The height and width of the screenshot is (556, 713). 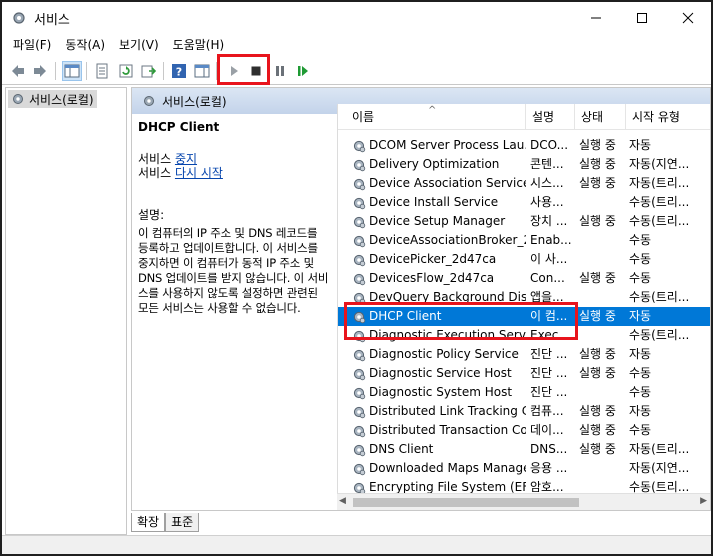 I want to click on service-name-cell: DNS Client, so click(x=432, y=449).